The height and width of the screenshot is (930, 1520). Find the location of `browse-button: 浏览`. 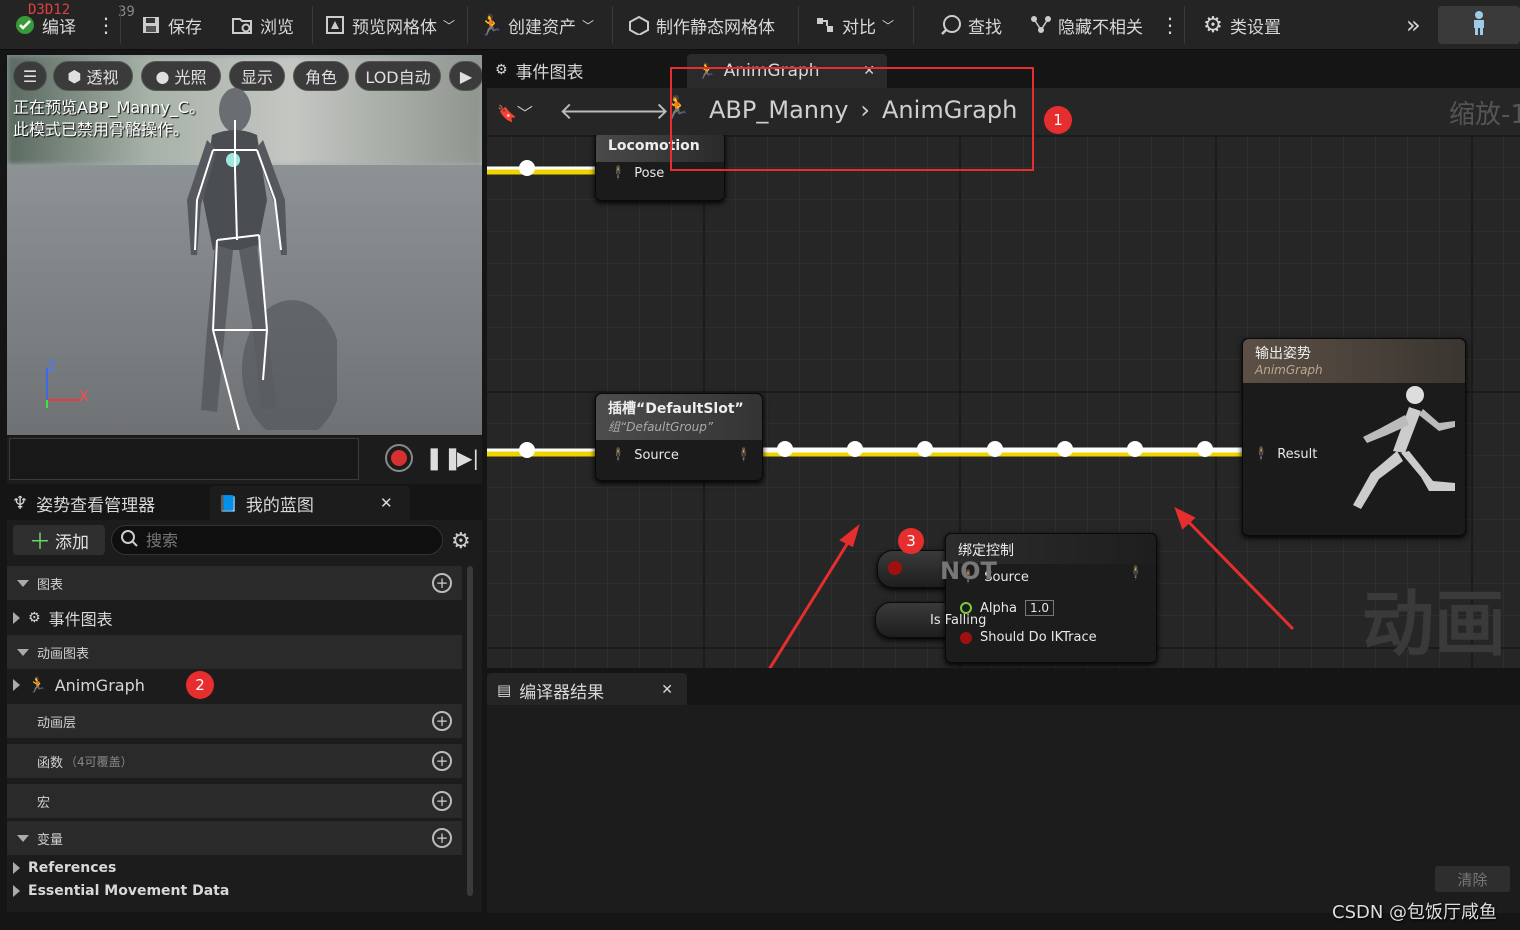

browse-button: 浏览 is located at coordinates (263, 25).